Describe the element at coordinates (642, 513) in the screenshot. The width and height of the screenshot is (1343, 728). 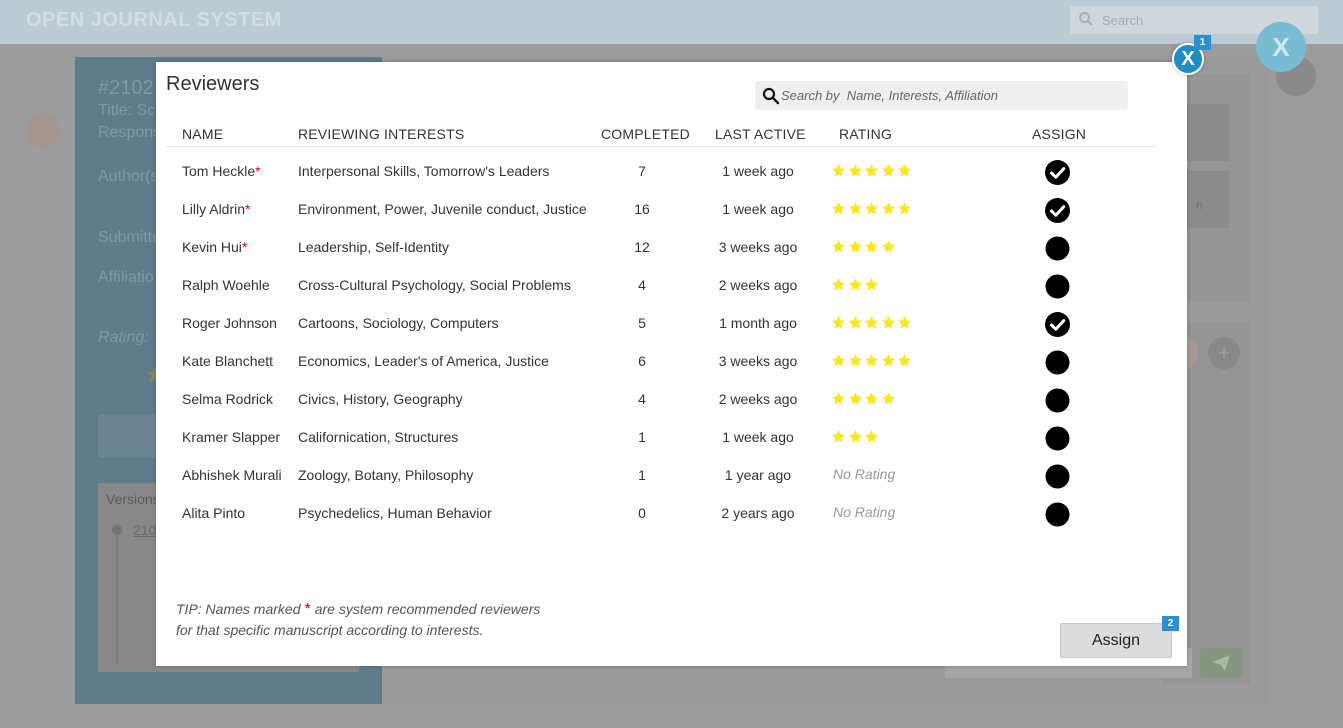
I see `reviewer-completed: 0` at that location.